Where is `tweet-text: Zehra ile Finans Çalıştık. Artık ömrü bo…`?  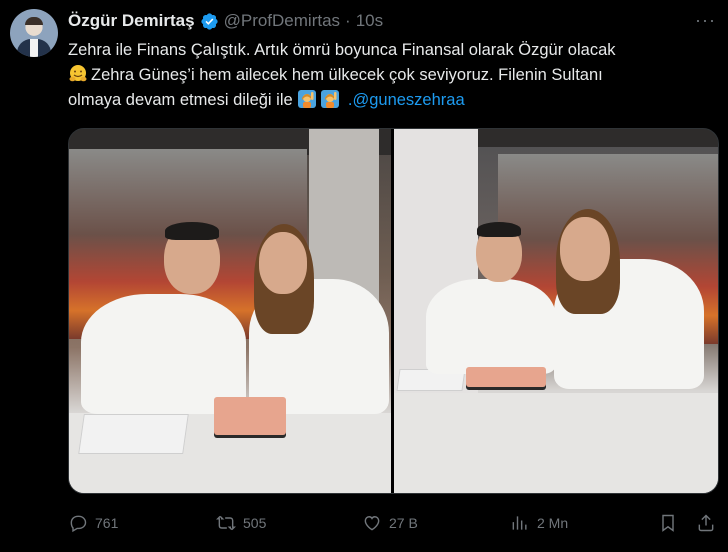 tweet-text: Zehra ile Finans Çalıştık. Artık ömrü bo… is located at coordinates (393, 75).